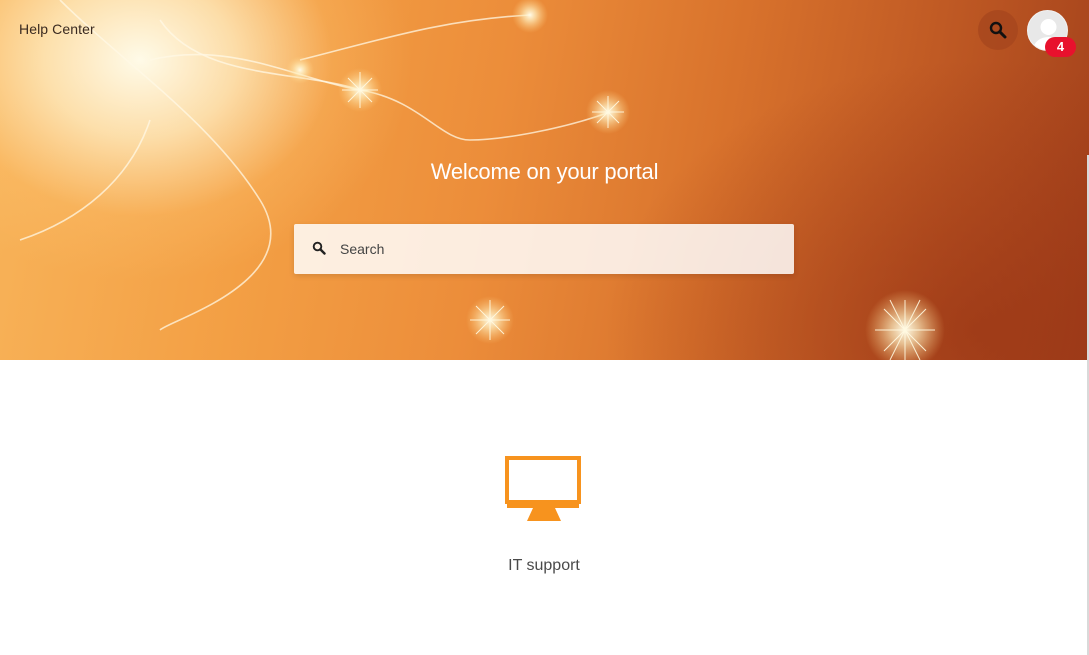 This screenshot has width=1089, height=655. I want to click on category-it-support: IT support, so click(544, 517).